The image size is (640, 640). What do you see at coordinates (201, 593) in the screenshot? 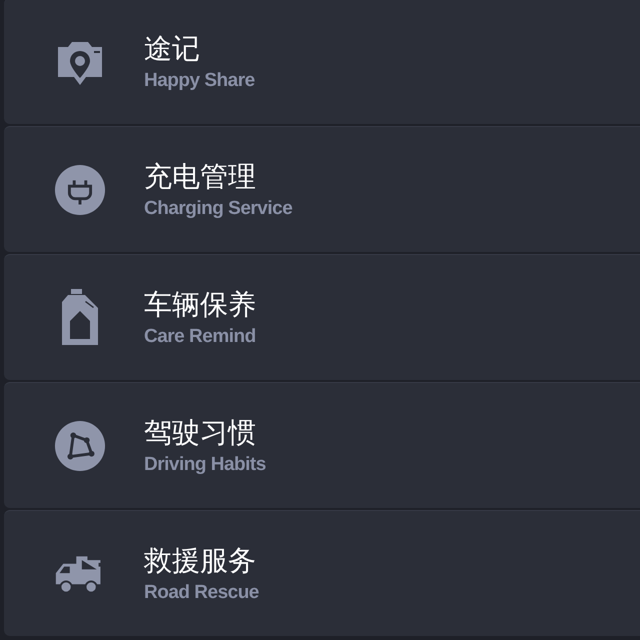
I see `menu-subtitle: Road Rescue` at bounding box center [201, 593].